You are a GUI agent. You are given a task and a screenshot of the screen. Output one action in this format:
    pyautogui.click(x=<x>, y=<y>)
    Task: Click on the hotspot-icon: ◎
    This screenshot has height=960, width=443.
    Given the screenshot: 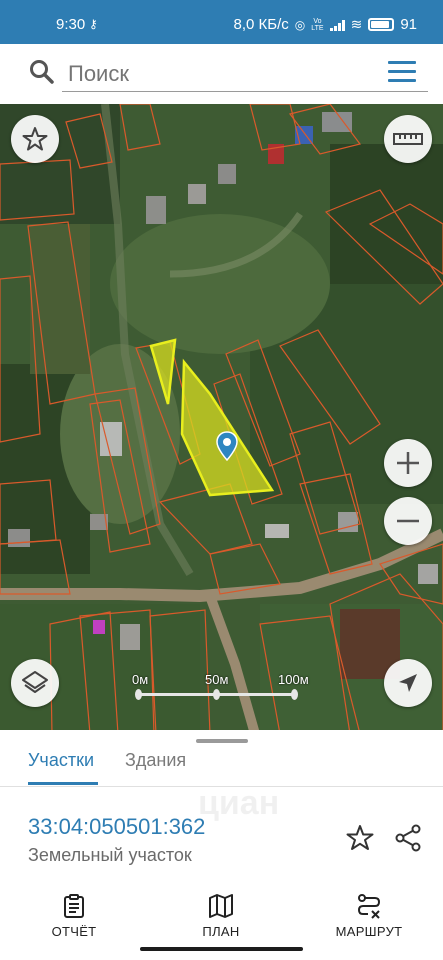 What is the action you would take?
    pyautogui.click(x=300, y=24)
    